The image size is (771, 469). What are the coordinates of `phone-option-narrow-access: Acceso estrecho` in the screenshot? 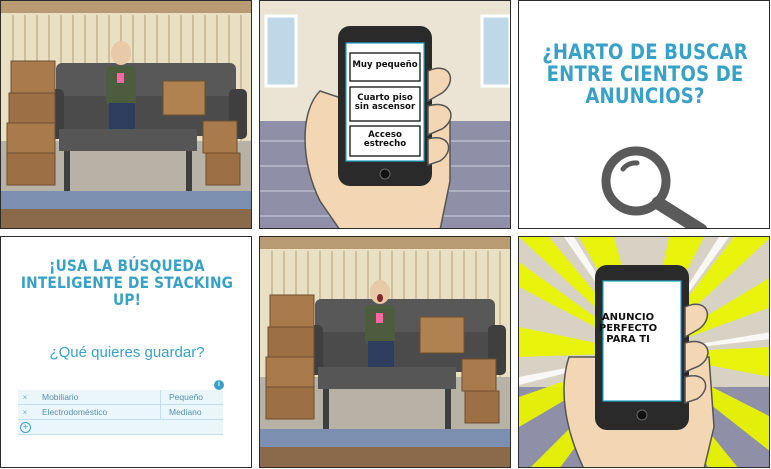 It's located at (385, 139).